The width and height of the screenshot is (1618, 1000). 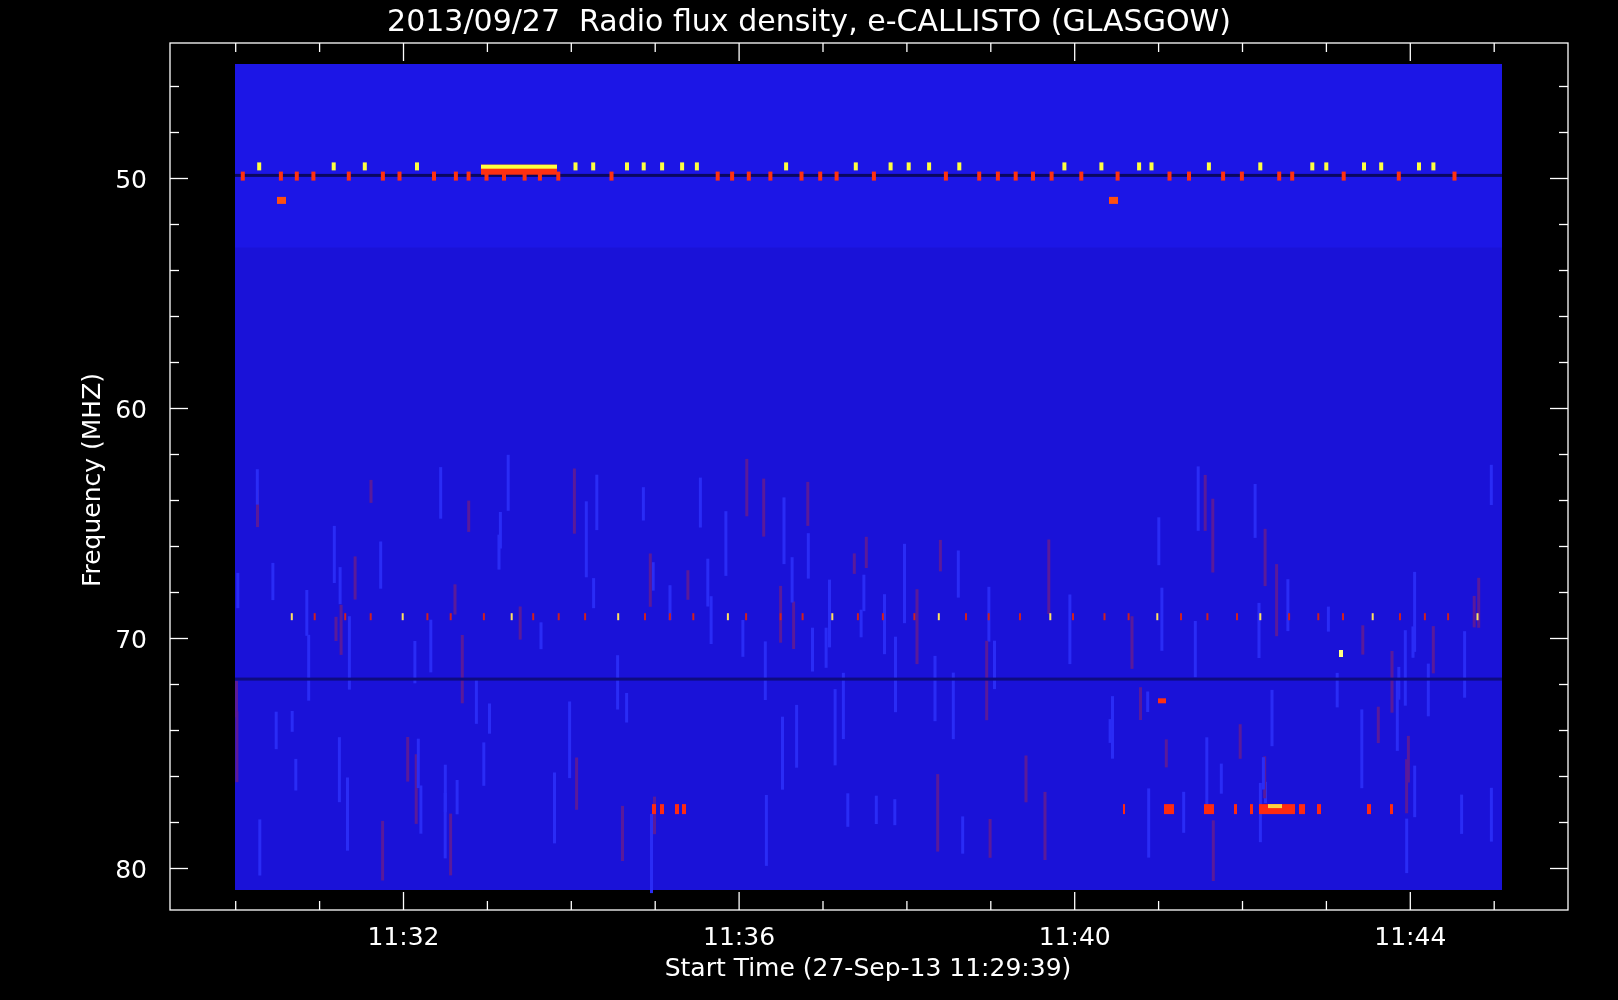 What do you see at coordinates (1074, 936) in the screenshot?
I see `x-tick-label: 11:40` at bounding box center [1074, 936].